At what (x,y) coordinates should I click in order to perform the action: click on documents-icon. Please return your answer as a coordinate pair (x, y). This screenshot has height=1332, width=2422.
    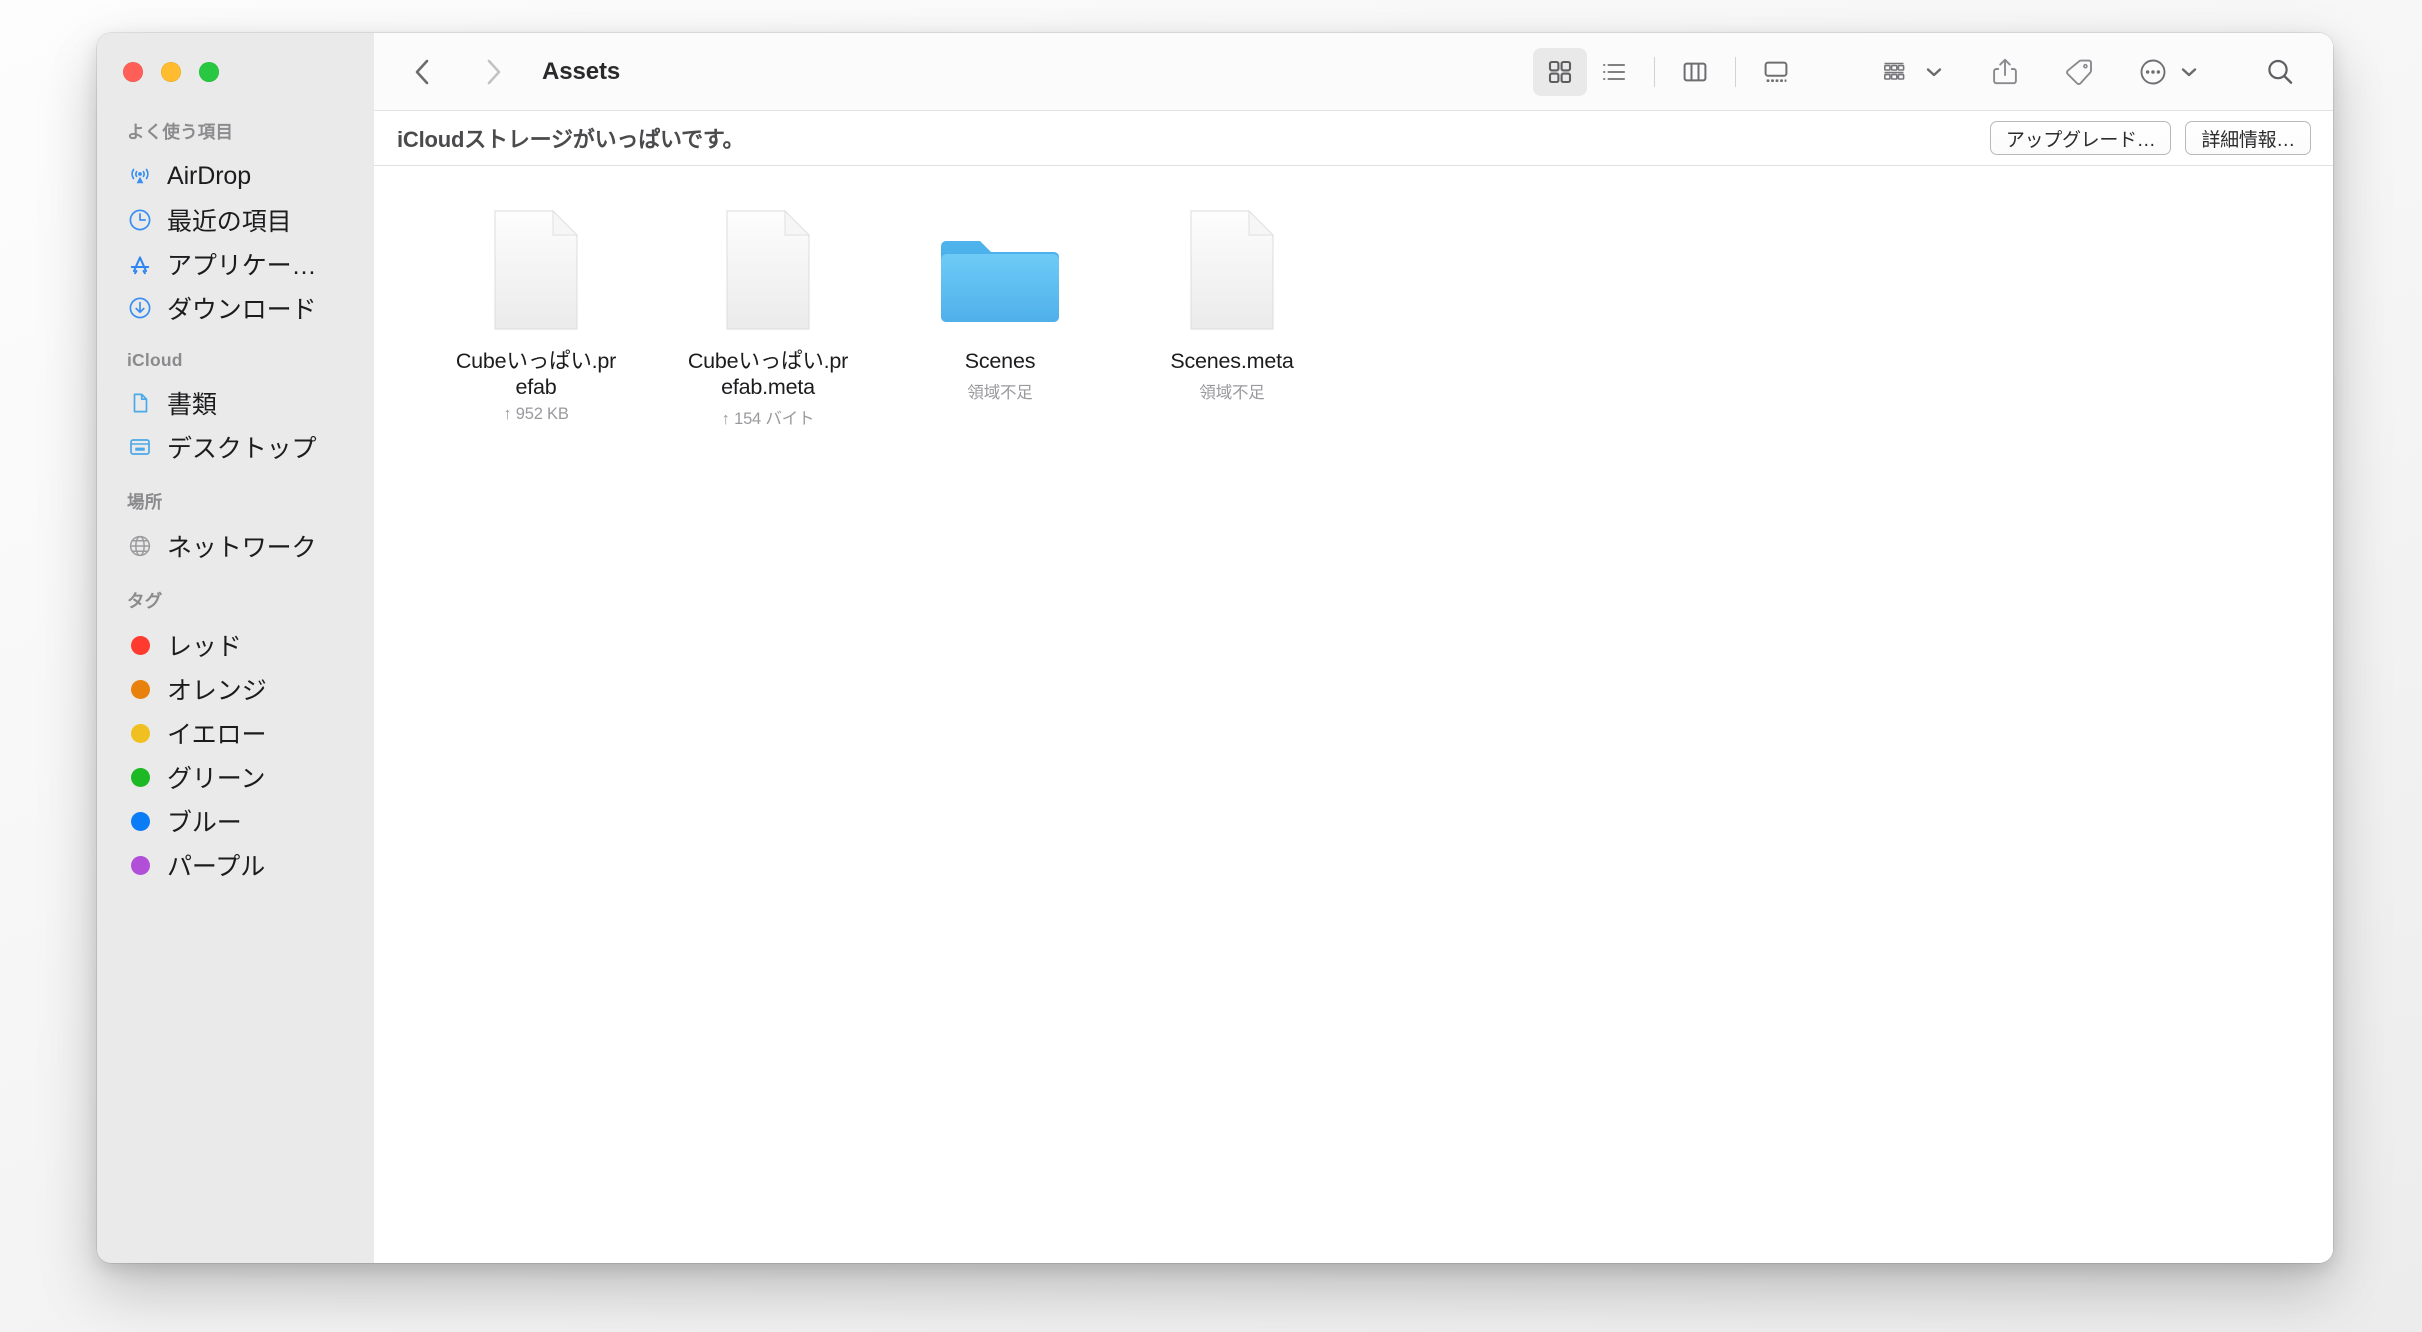
    Looking at the image, I should click on (140, 403).